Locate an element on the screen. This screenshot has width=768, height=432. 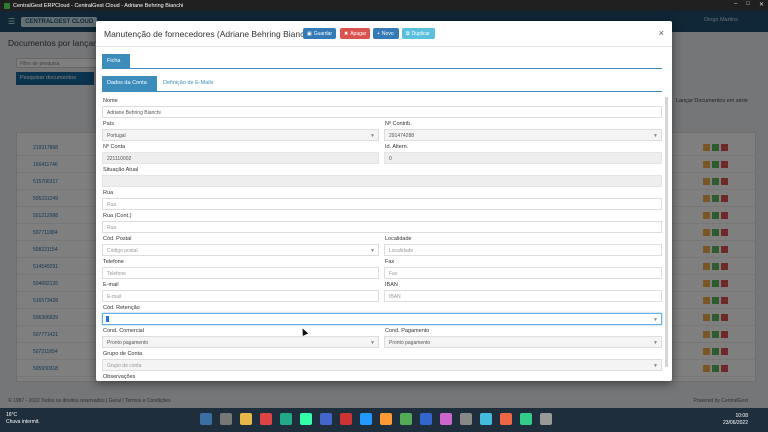
situacao-label: Situação Atual is located at coordinates (121, 170).